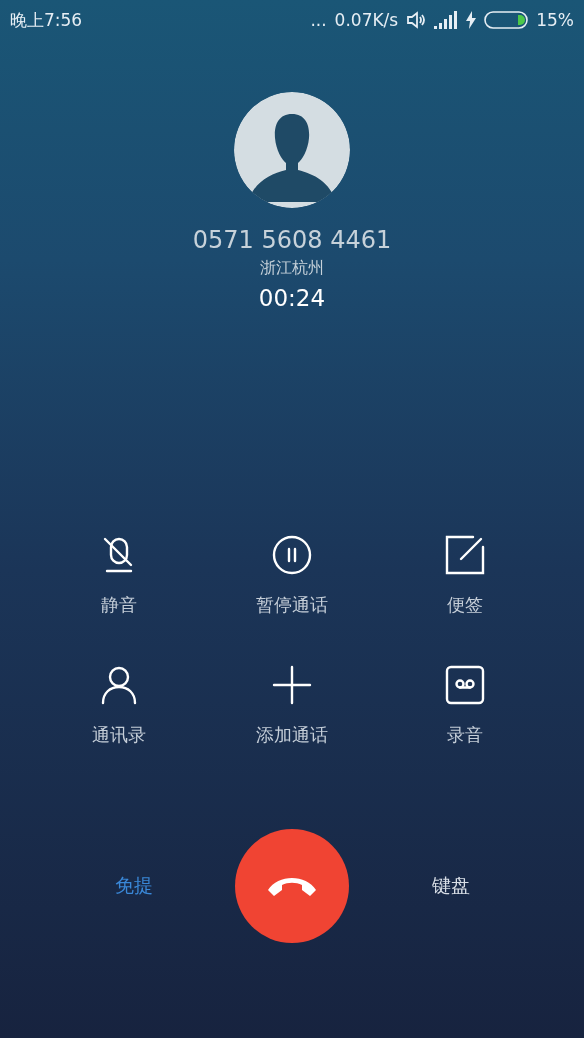 Image resolution: width=584 pixels, height=1038 pixels. What do you see at coordinates (465, 576) in the screenshot?
I see `call-action-button: 便签` at bounding box center [465, 576].